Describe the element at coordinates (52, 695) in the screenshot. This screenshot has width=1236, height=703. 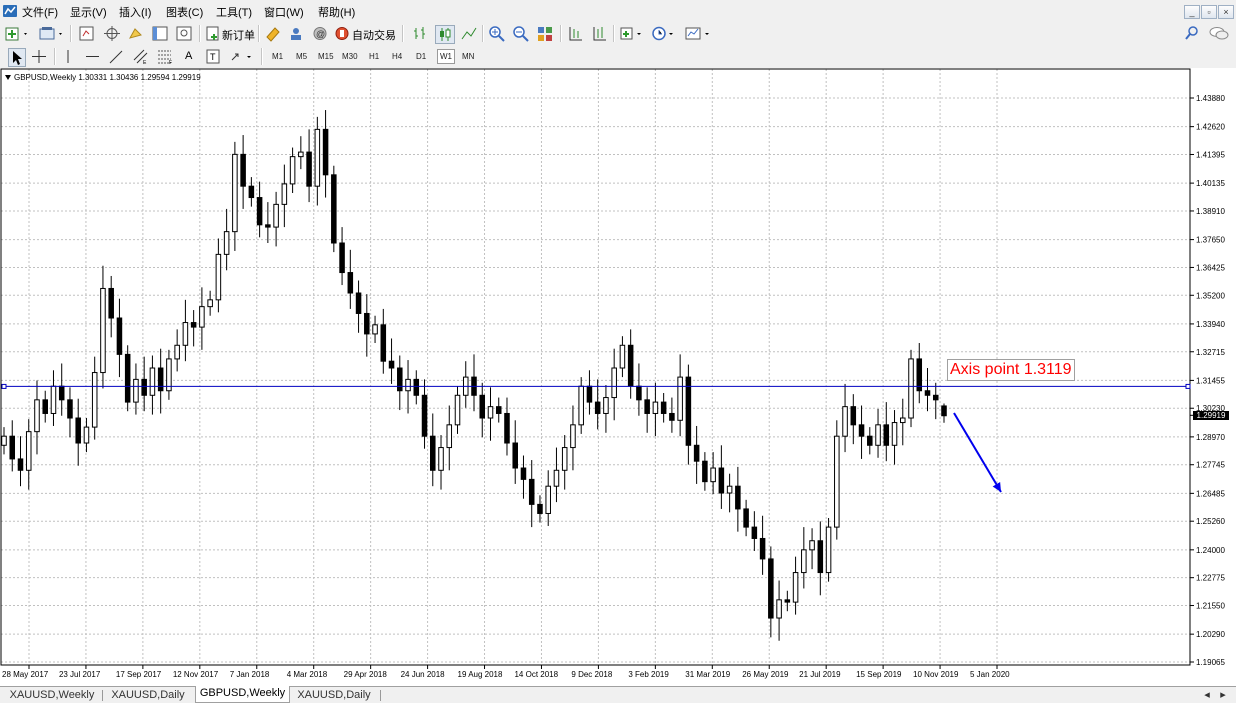
I see `tab-xauusd-weekly: XAUUSD,Weekly` at that location.